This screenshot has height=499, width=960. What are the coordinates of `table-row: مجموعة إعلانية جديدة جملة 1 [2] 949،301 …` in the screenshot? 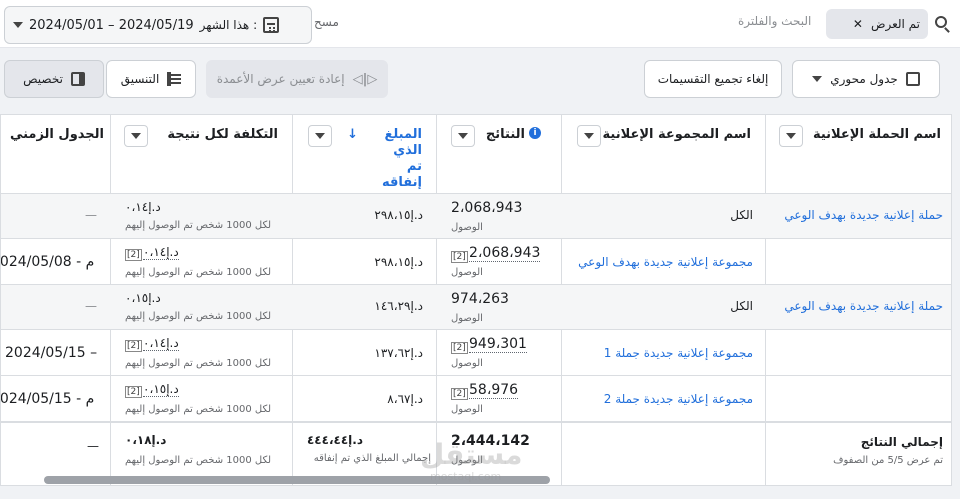 It's located at (476, 352).